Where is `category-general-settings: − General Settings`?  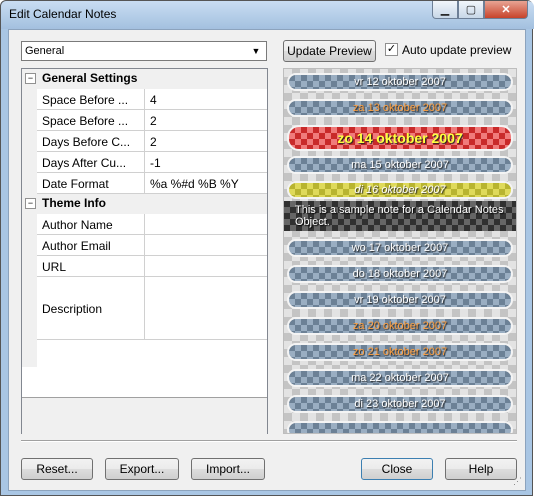
category-general-settings: − General Settings is located at coordinates (144, 79).